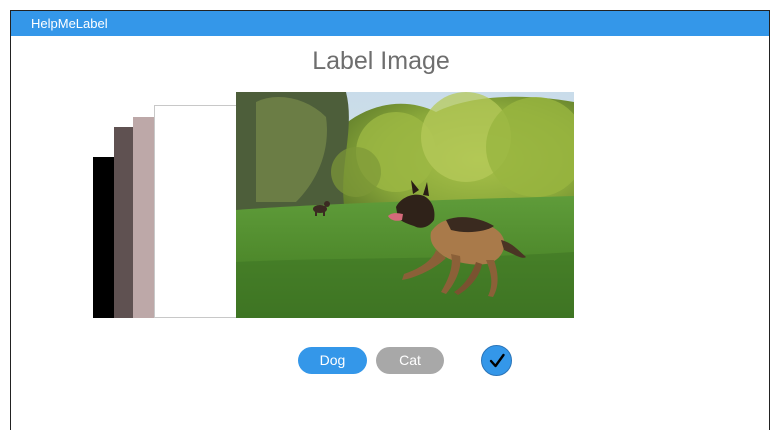 Image resolution: width=776 pixels, height=430 pixels. I want to click on confirm-button, so click(496, 360).